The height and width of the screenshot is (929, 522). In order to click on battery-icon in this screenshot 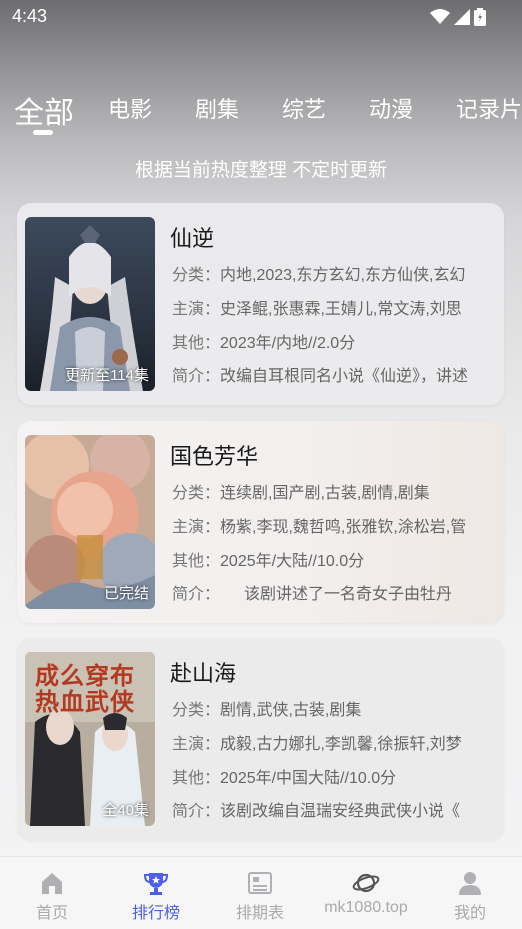, I will do `click(480, 17)`.